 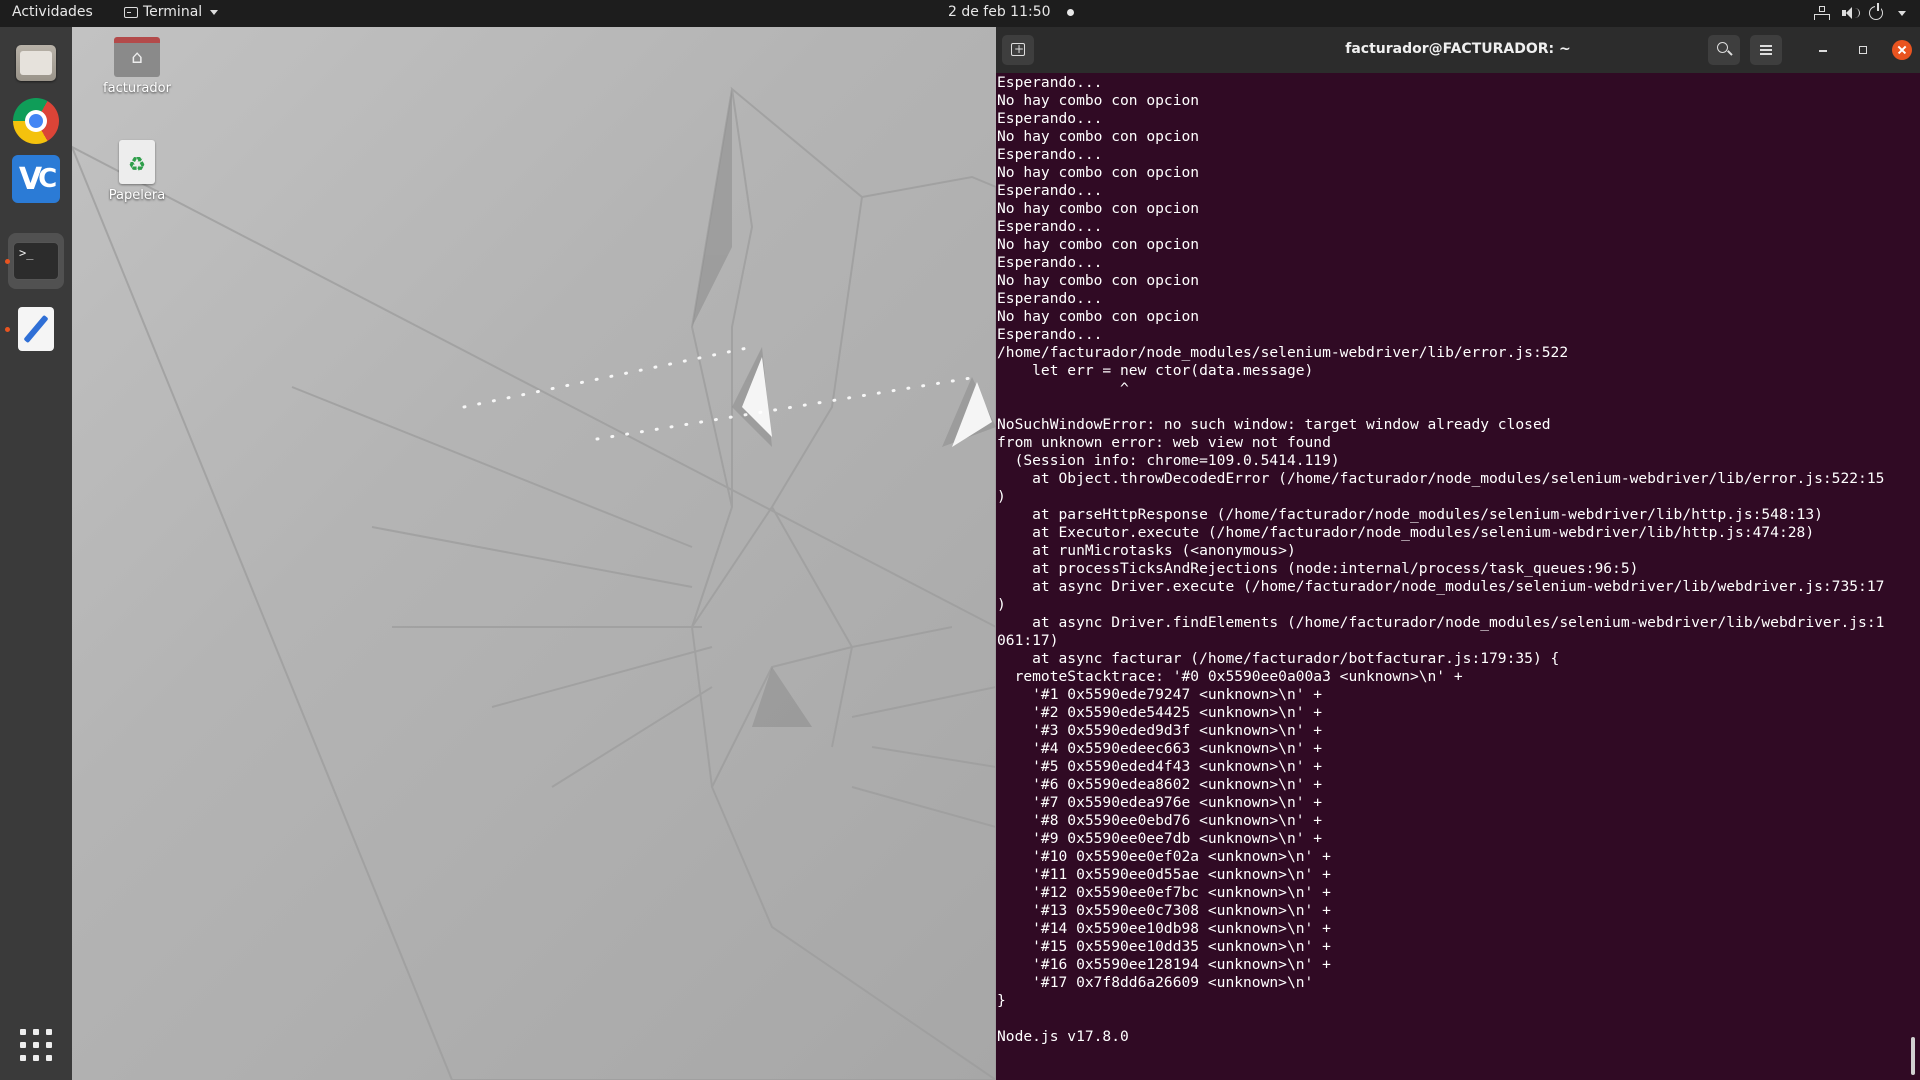 I want to click on minimize-button, so click(x=1823, y=50).